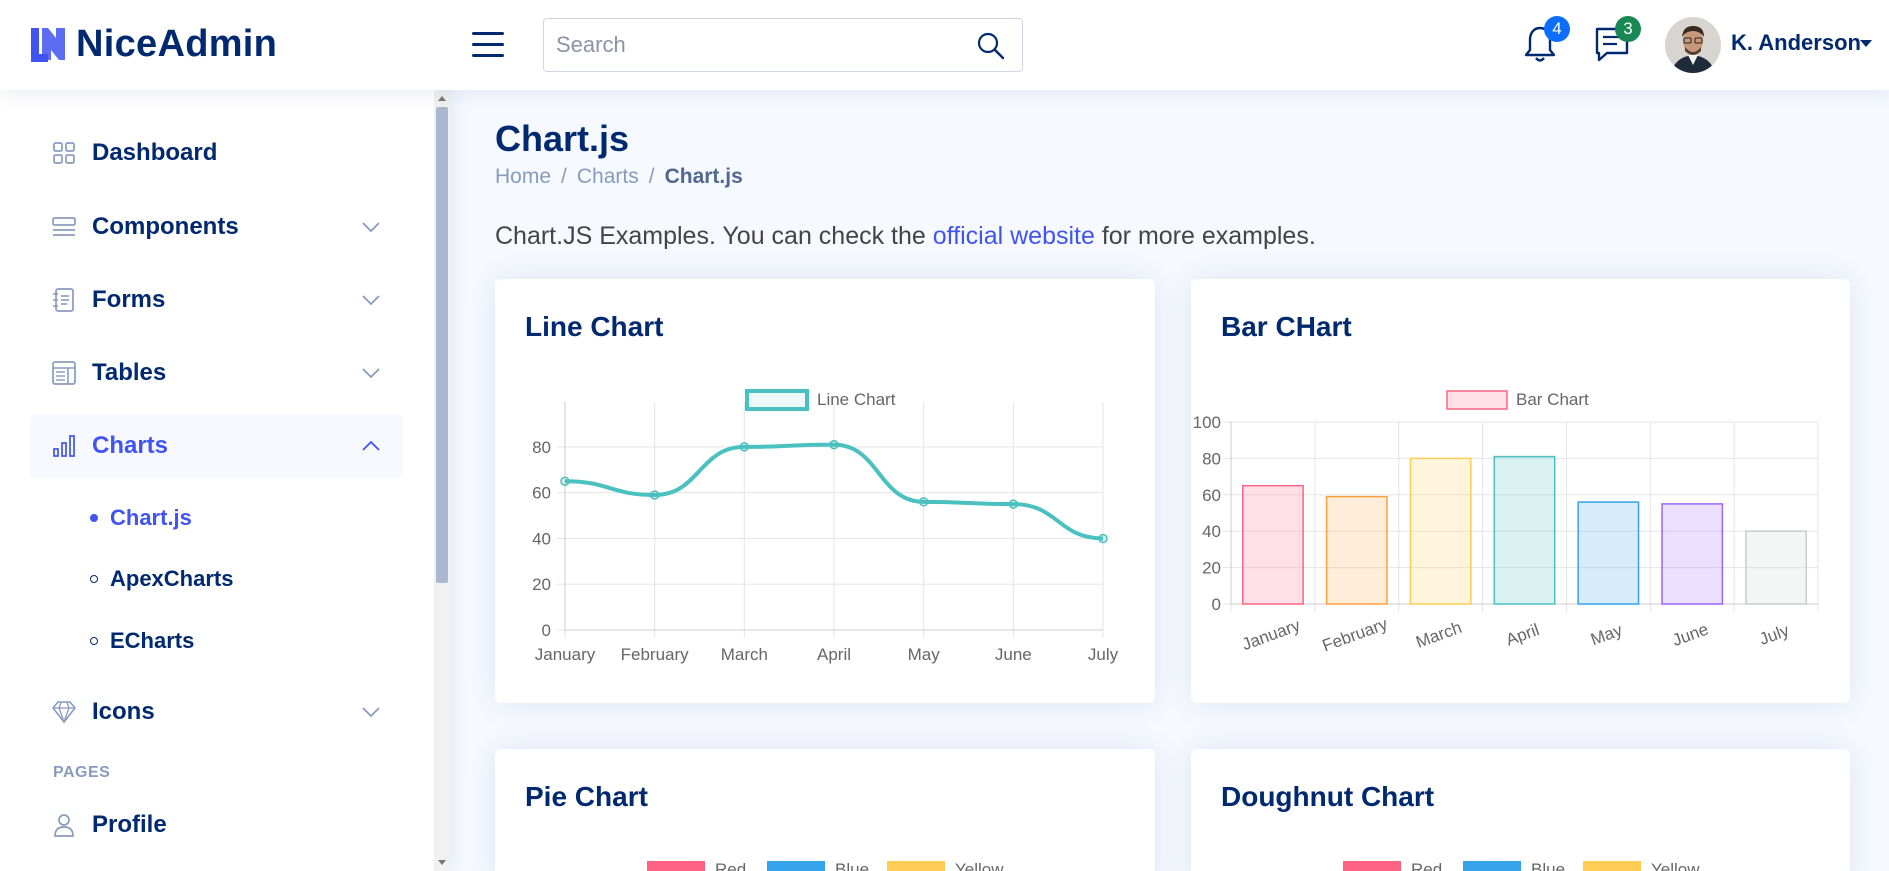 This screenshot has width=1889, height=871. Describe the element at coordinates (442, 98) in the screenshot. I see `scroll-up-arrow` at that location.